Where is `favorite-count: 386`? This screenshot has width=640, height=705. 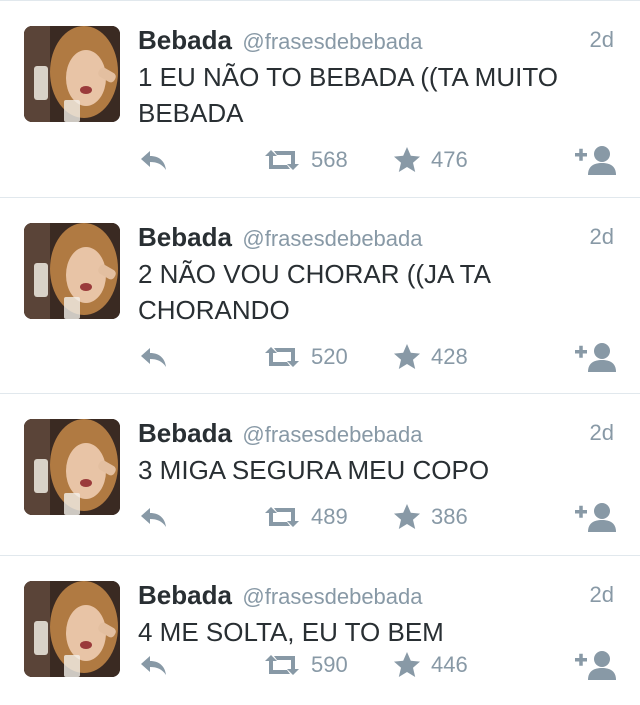 favorite-count: 386 is located at coordinates (449, 516).